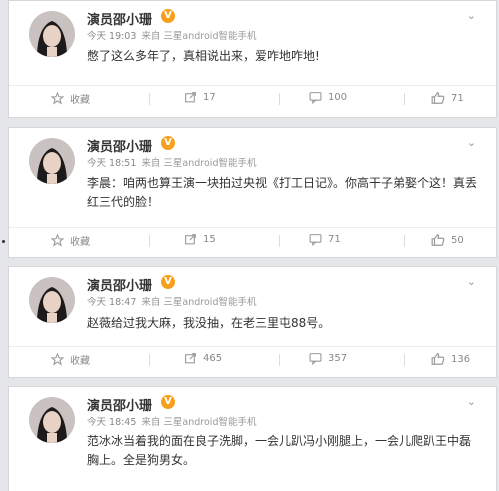  I want to click on like-button: 71, so click(447, 98).